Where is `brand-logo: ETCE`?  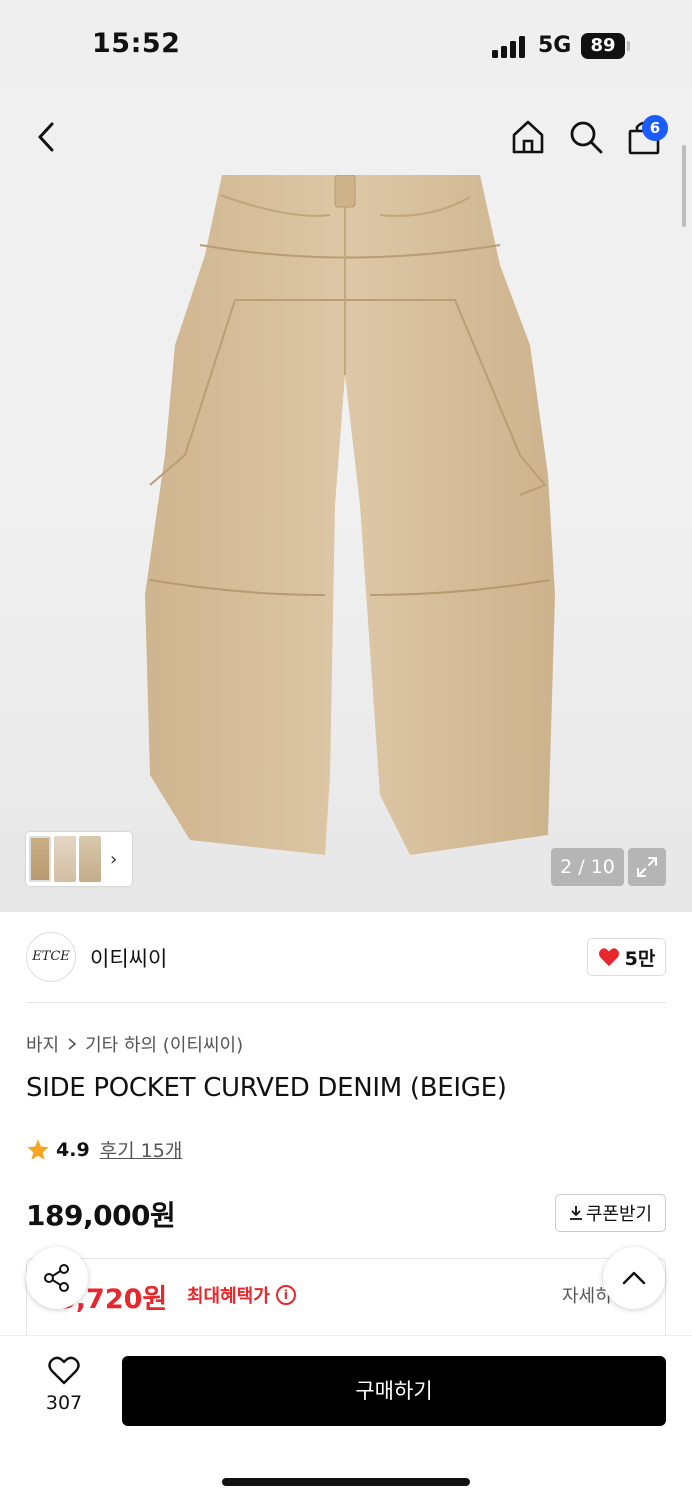 brand-logo: ETCE is located at coordinates (51, 957).